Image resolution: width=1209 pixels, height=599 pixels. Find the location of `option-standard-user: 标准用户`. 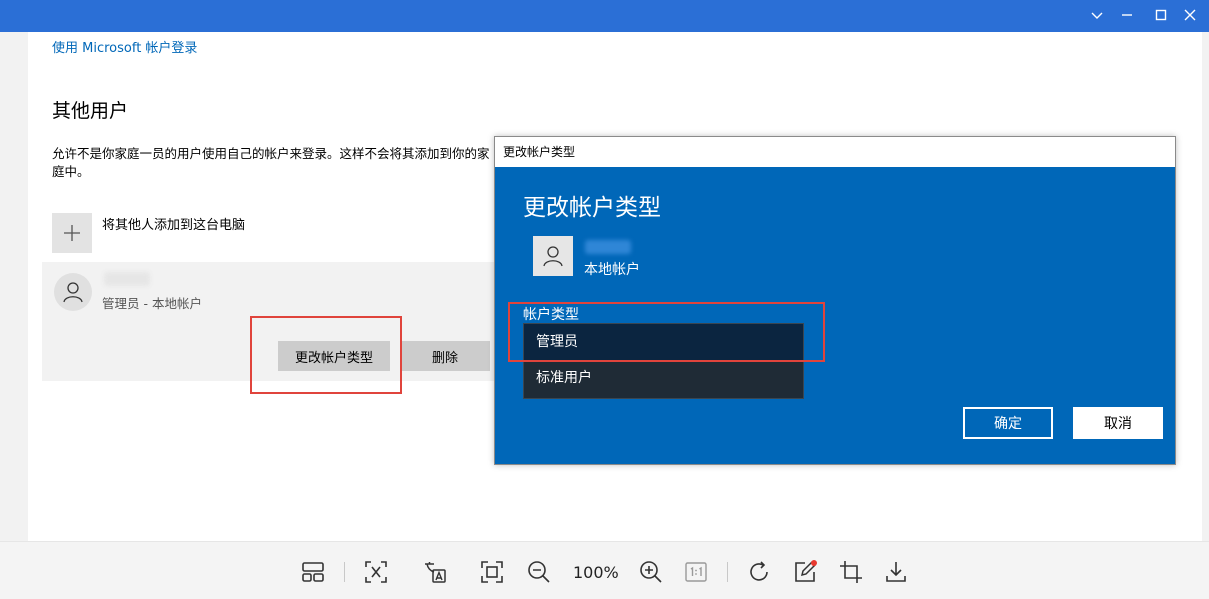

option-standard-user: 标准用户 is located at coordinates (663, 378).